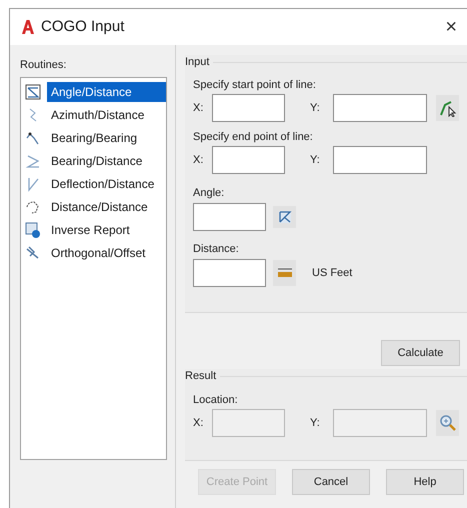 The height and width of the screenshot is (508, 467). Describe the element at coordinates (331, 482) in the screenshot. I see `dialog-button: Cancel` at that location.